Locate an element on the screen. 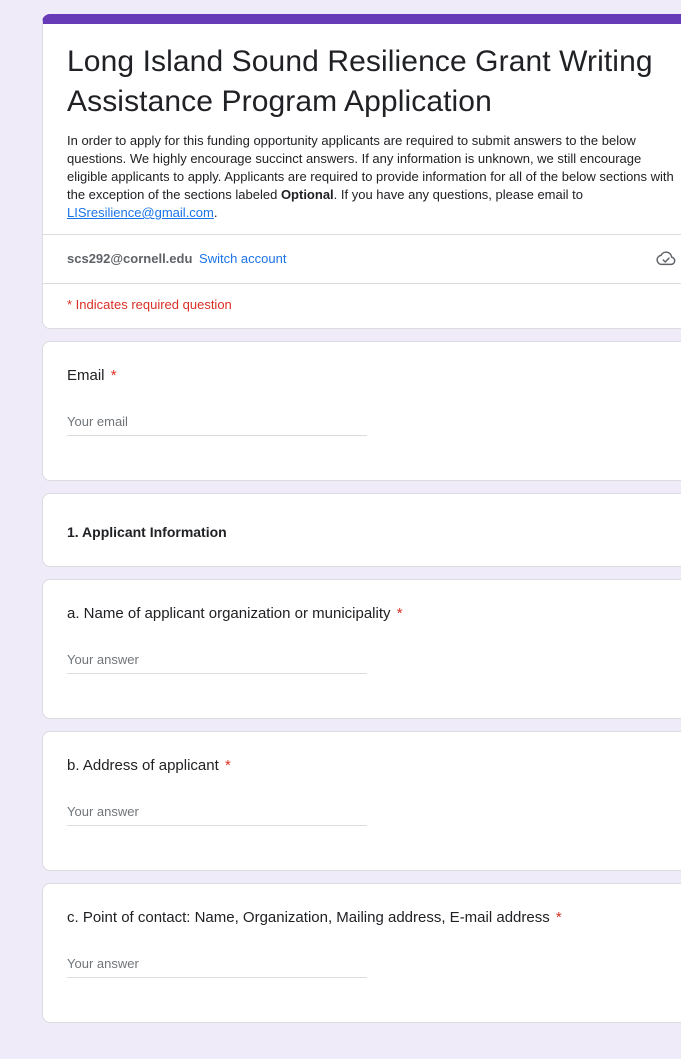 The height and width of the screenshot is (1059, 681). organization-name-input: Your answer is located at coordinates (217, 663).